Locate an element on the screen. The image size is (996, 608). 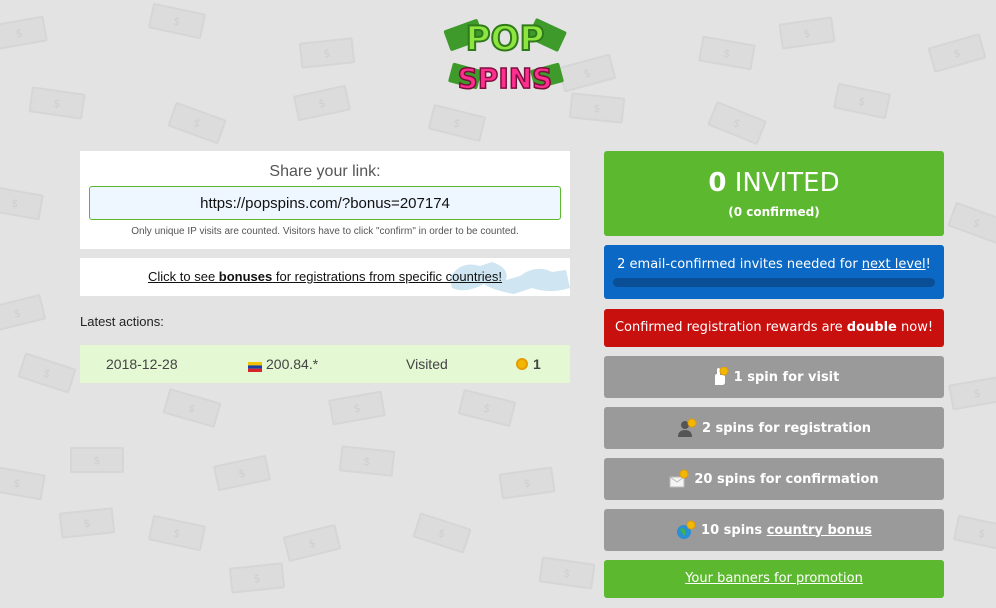
spins-for-registration-button: 2 spins for registration is located at coordinates (774, 428).